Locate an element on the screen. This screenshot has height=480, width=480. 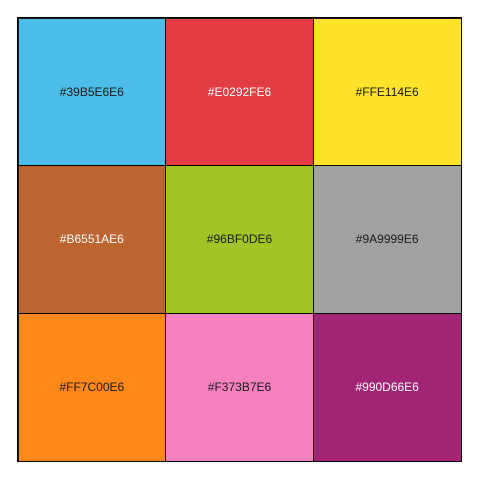
swatch-hex-label: #F373B7E6 is located at coordinates (239, 387).